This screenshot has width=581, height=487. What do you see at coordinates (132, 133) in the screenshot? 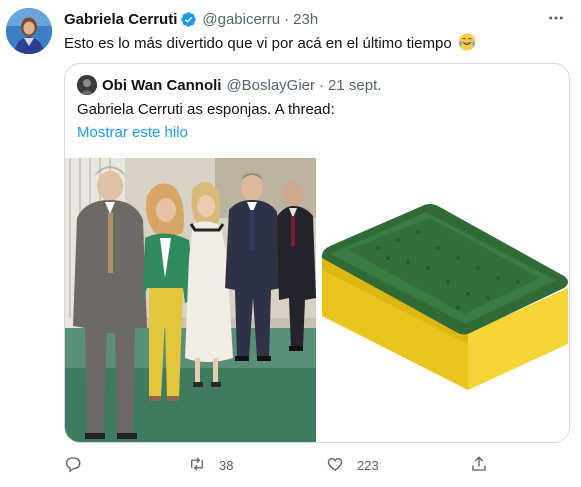
I see `show-thread-link: Mostrar este hilo` at bounding box center [132, 133].